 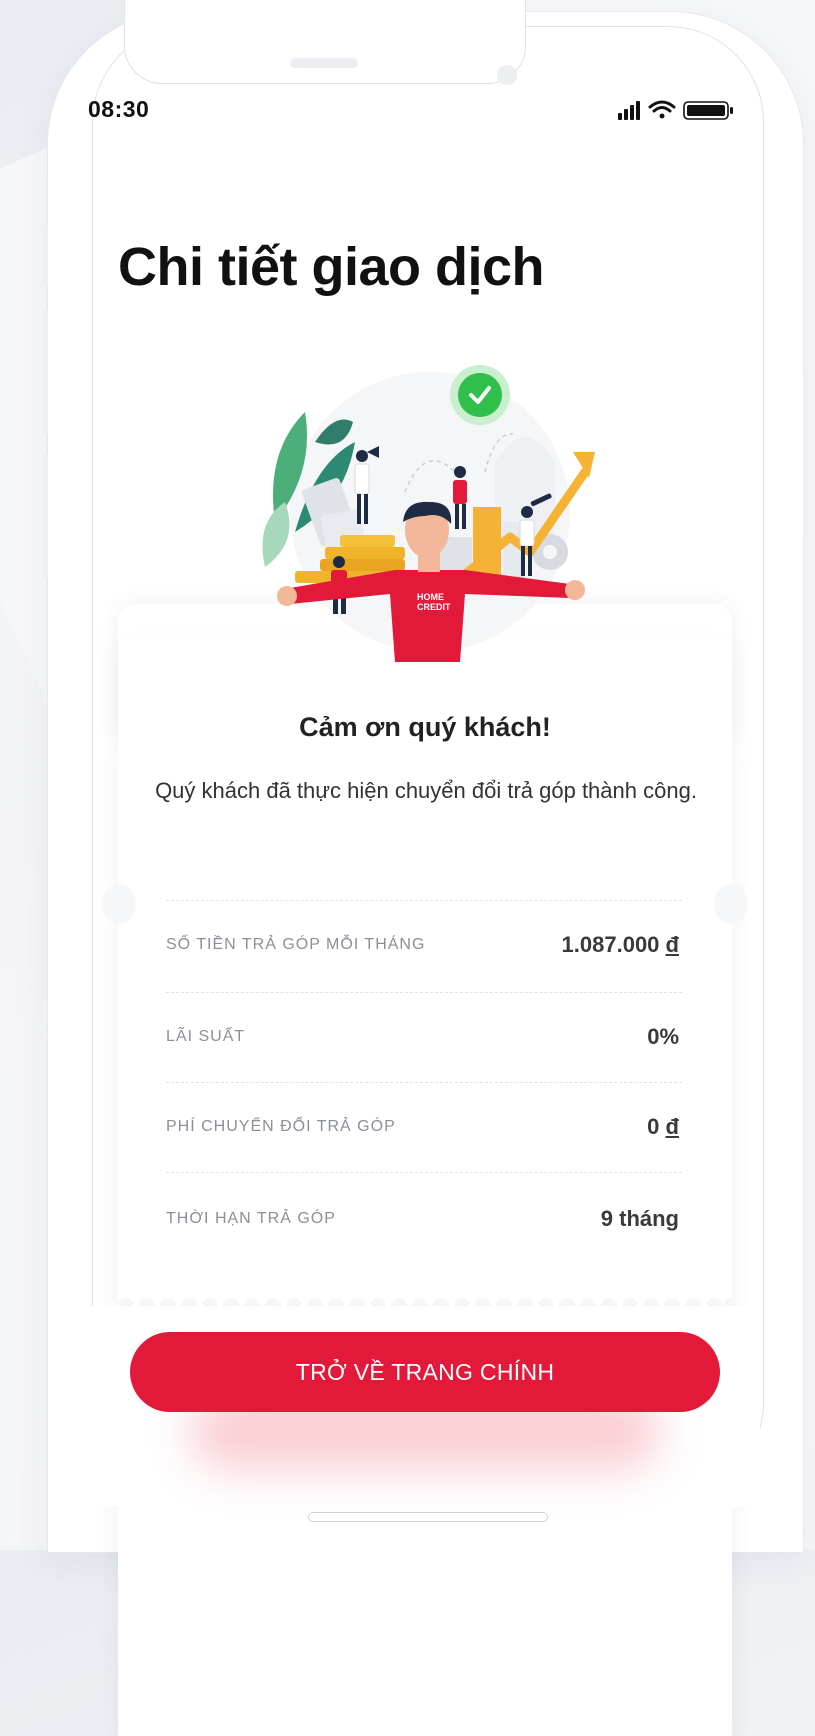 I want to click on phone-camera, so click(x=507, y=75).